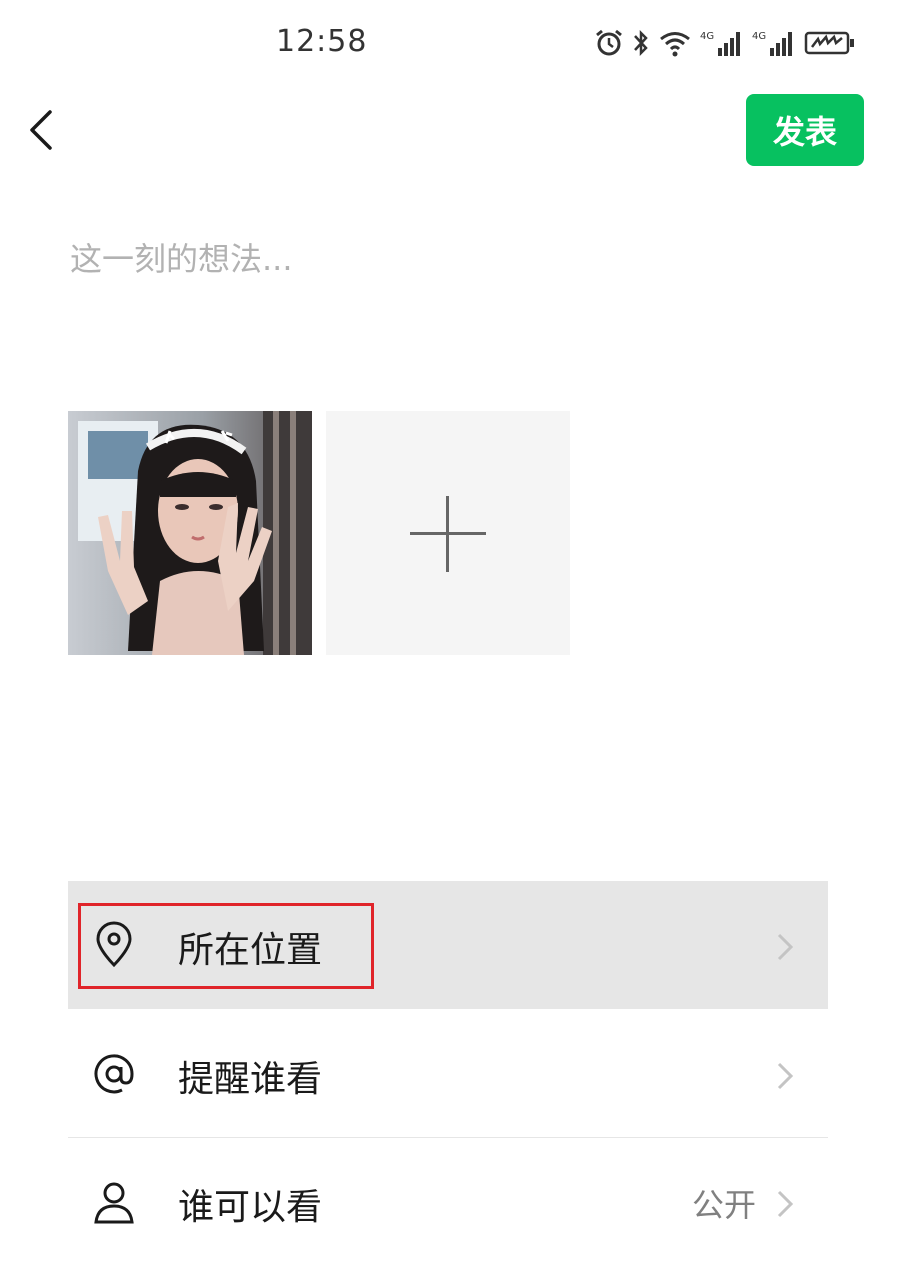 The width and height of the screenshot is (900, 1266). What do you see at coordinates (250, 1207) in the screenshot?
I see `visibility-label: 谁可以看` at bounding box center [250, 1207].